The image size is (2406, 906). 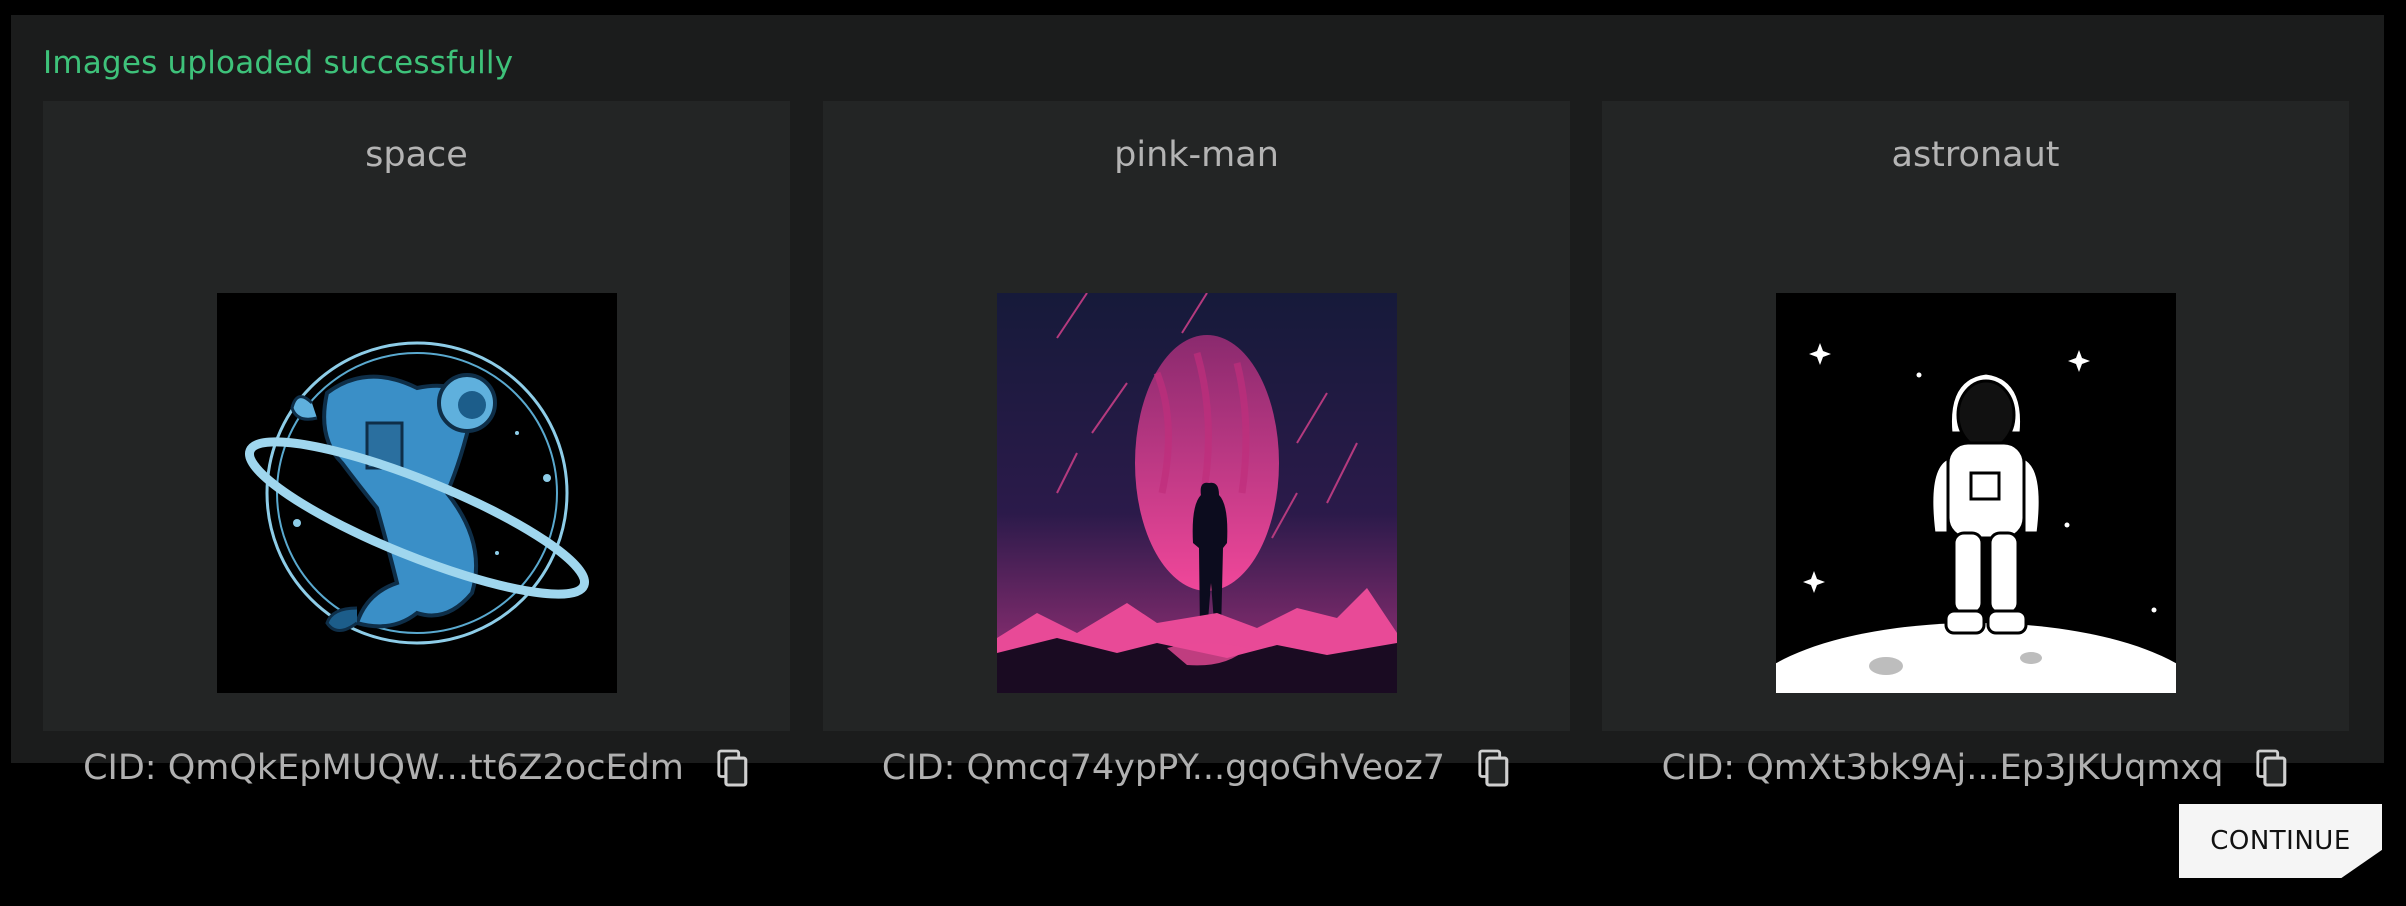 What do you see at coordinates (416, 155) in the screenshot?
I see `image-title: space` at bounding box center [416, 155].